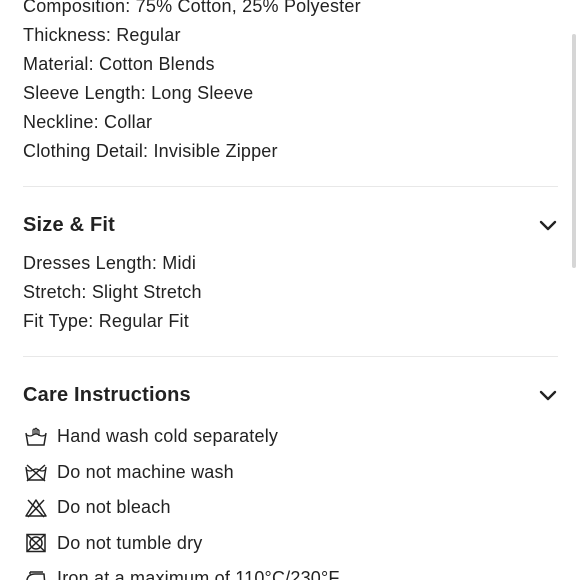  Describe the element at coordinates (106, 321) in the screenshot. I see `spec-fit-type: Fit Type: Regular Fit` at that location.